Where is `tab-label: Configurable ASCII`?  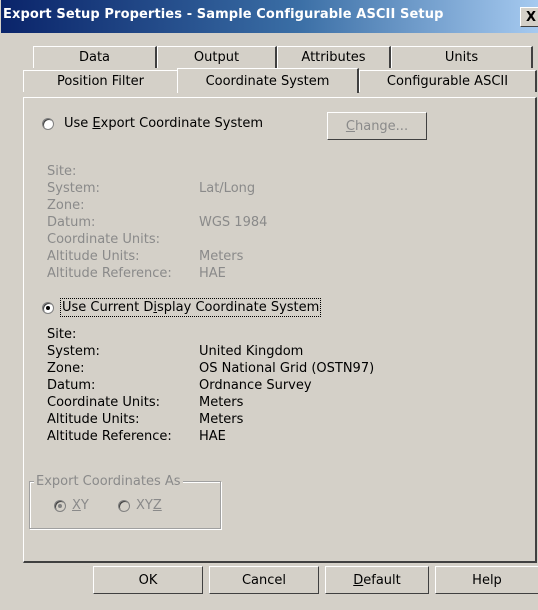 tab-label: Configurable ASCII is located at coordinates (447, 81).